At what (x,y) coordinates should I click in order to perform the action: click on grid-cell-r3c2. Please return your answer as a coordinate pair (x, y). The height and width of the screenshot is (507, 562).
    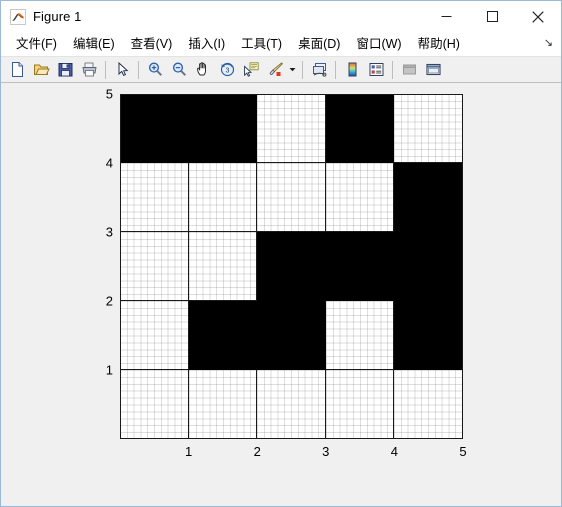
    Looking at the image, I should click on (223, 266).